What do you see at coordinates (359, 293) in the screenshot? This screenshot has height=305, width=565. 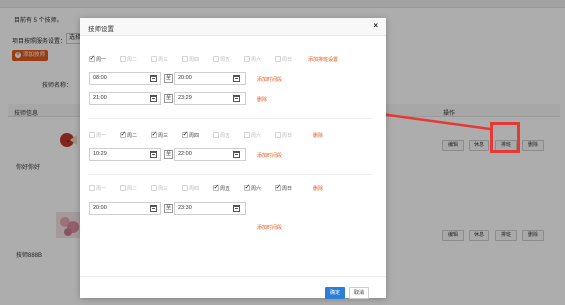 I see `cancel-button: 取消` at bounding box center [359, 293].